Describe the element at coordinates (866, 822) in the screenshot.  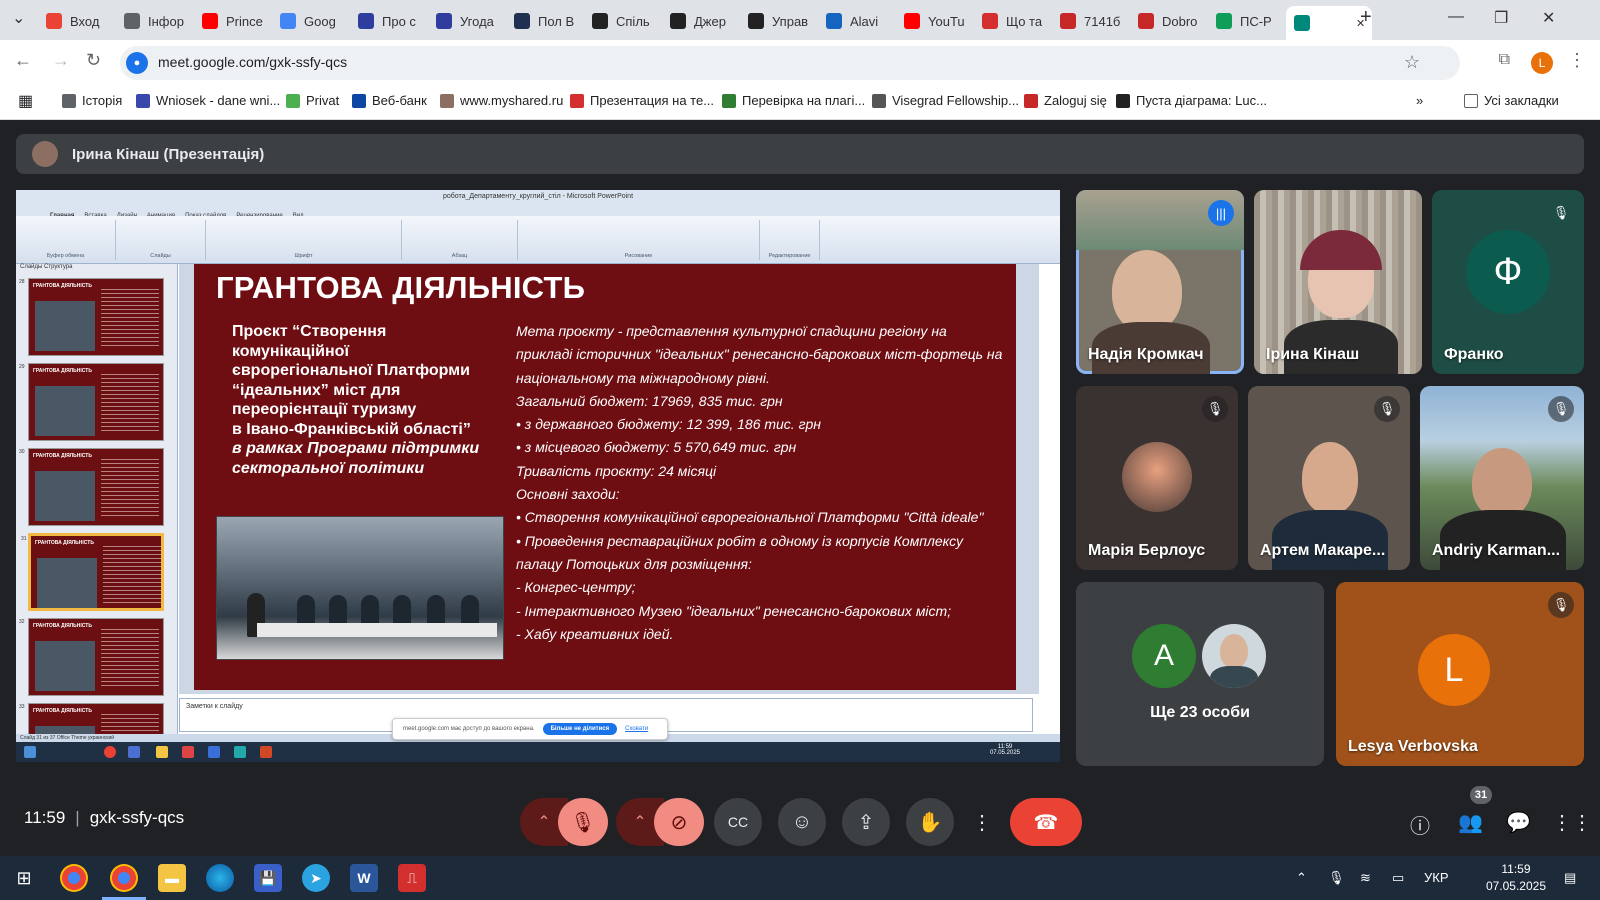
I see `present-screen-button: ⇪` at that location.